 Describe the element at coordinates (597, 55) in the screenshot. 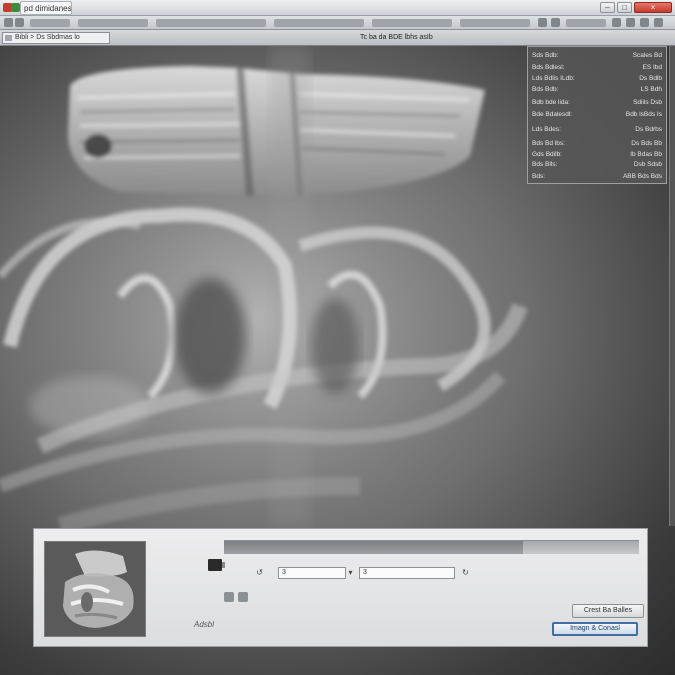

I see `metadata-row: Sds Bdb: Scales Bd` at that location.